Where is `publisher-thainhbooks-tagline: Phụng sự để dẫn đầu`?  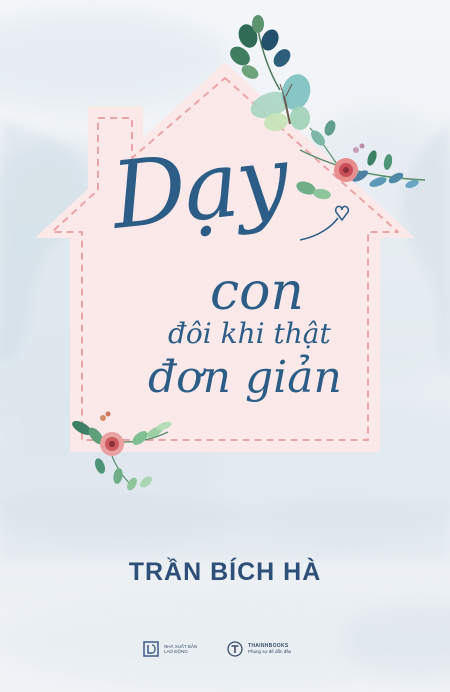
publisher-thainhbooks-tagline: Phụng sự để dẫn đầu is located at coordinates (270, 651).